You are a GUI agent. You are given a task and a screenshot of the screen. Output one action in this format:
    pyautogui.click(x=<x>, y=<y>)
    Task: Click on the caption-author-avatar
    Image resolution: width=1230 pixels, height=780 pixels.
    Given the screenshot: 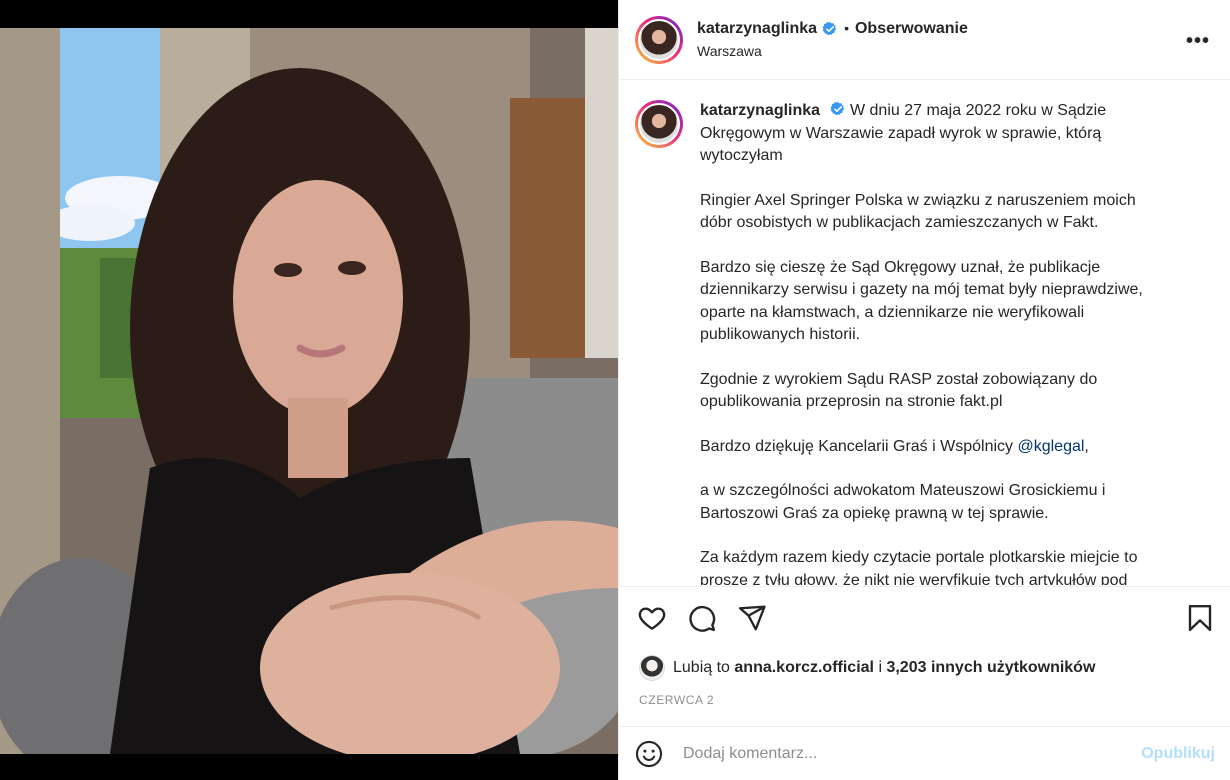 What is the action you would take?
    pyautogui.click(x=659, y=124)
    